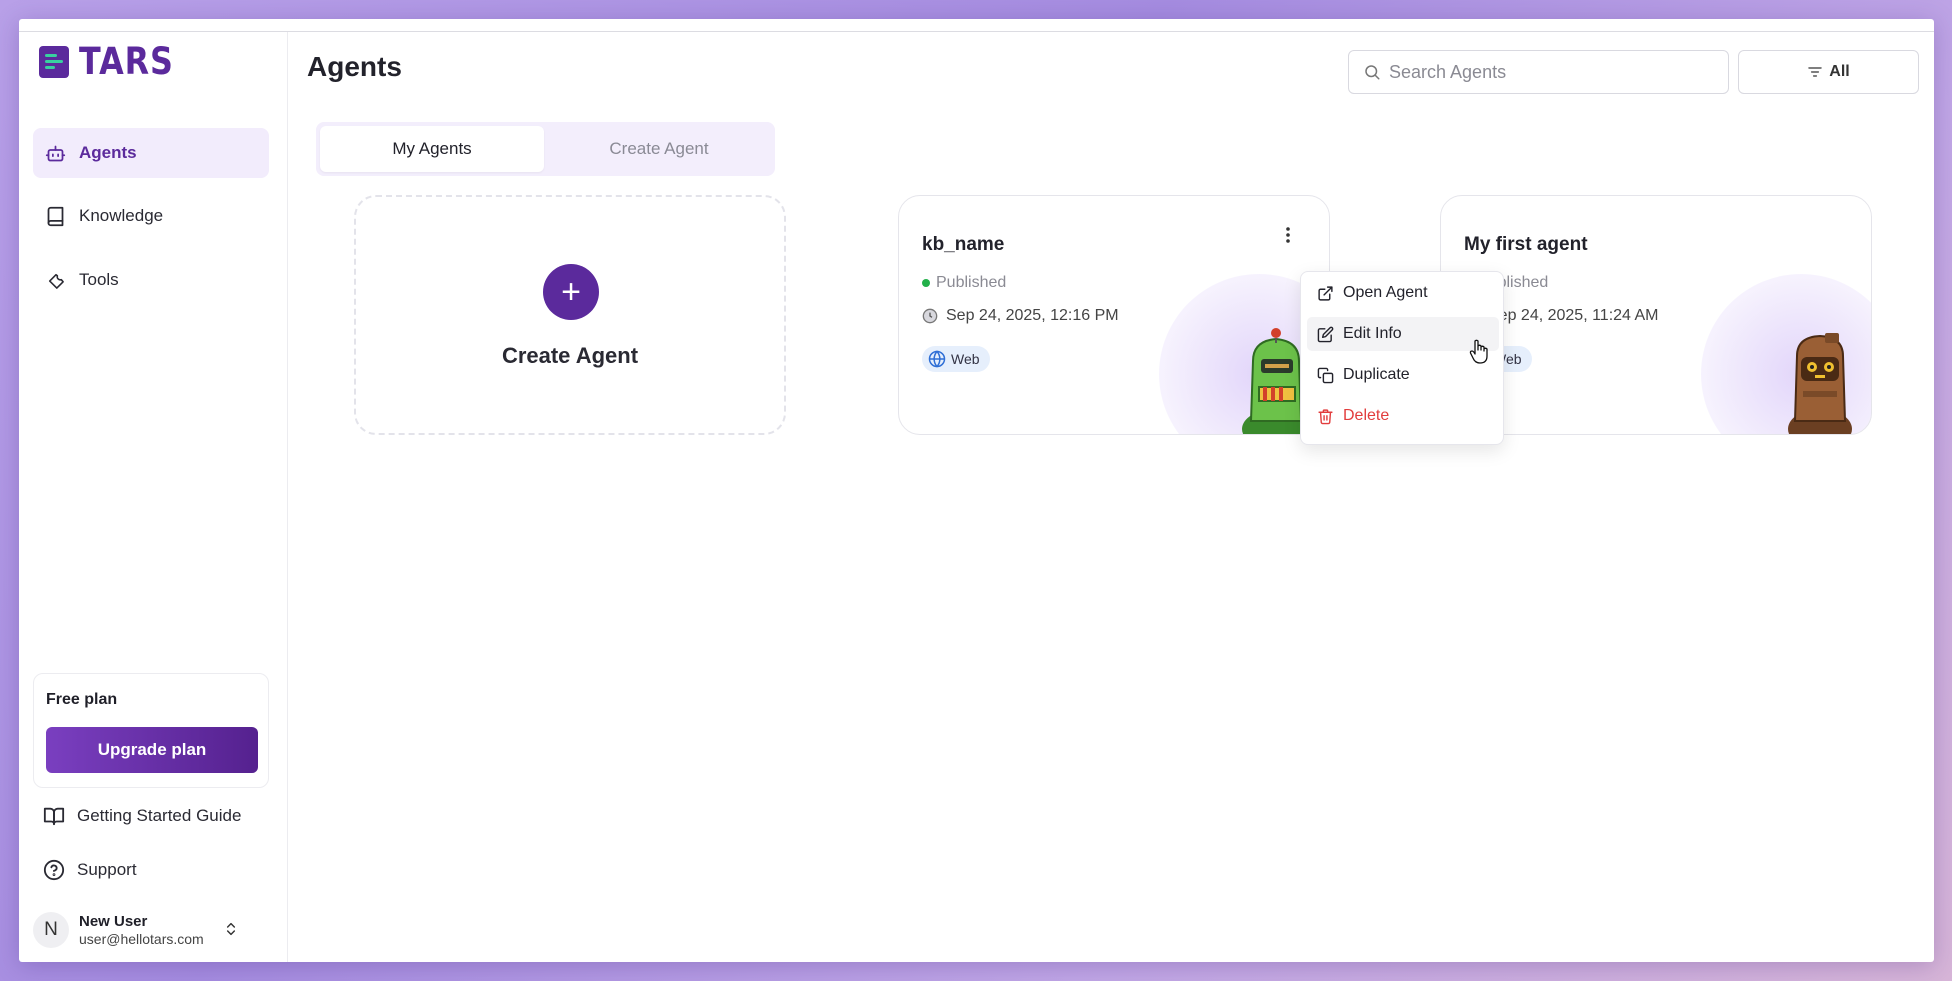 This screenshot has width=1952, height=981. Describe the element at coordinates (1573, 315) in the screenshot. I see `date-label: Sep 24, 2025, 11:24 AM` at that location.